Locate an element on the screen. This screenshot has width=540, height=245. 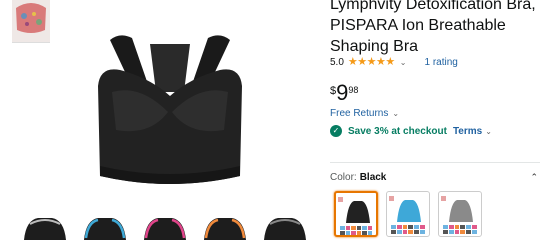
color-selector-header: Color: Black ⌃ is located at coordinates (434, 177).